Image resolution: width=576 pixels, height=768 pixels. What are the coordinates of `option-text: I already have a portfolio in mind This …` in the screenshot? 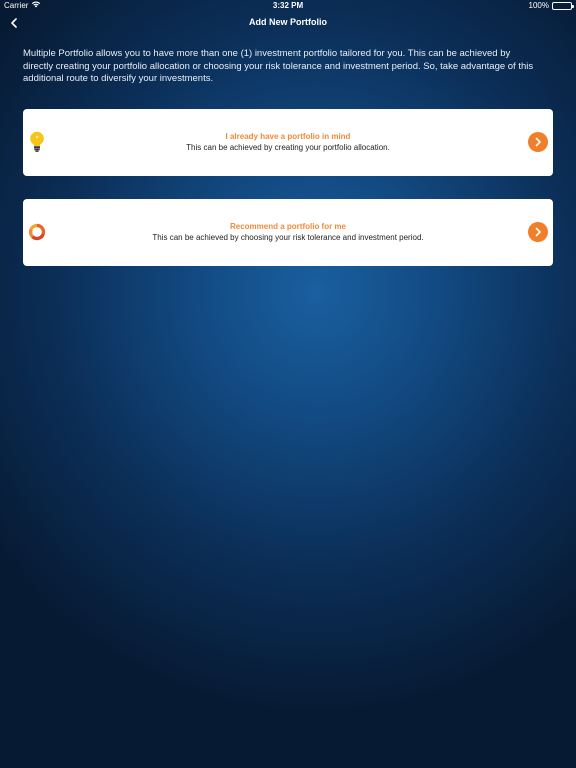 It's located at (288, 142).